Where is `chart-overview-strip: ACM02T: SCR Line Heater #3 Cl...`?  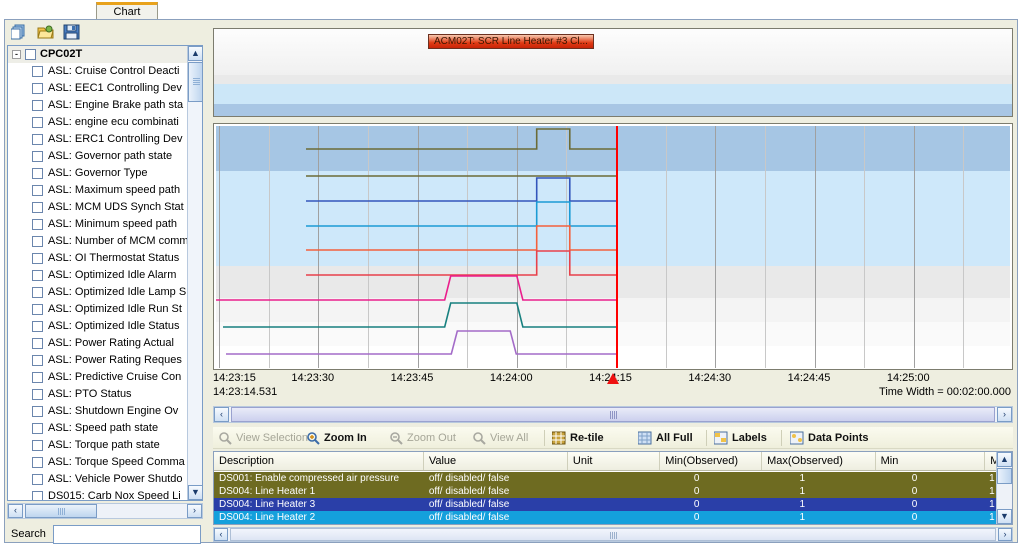 chart-overview-strip: ACM02T: SCR Line Heater #3 Cl... is located at coordinates (613, 72).